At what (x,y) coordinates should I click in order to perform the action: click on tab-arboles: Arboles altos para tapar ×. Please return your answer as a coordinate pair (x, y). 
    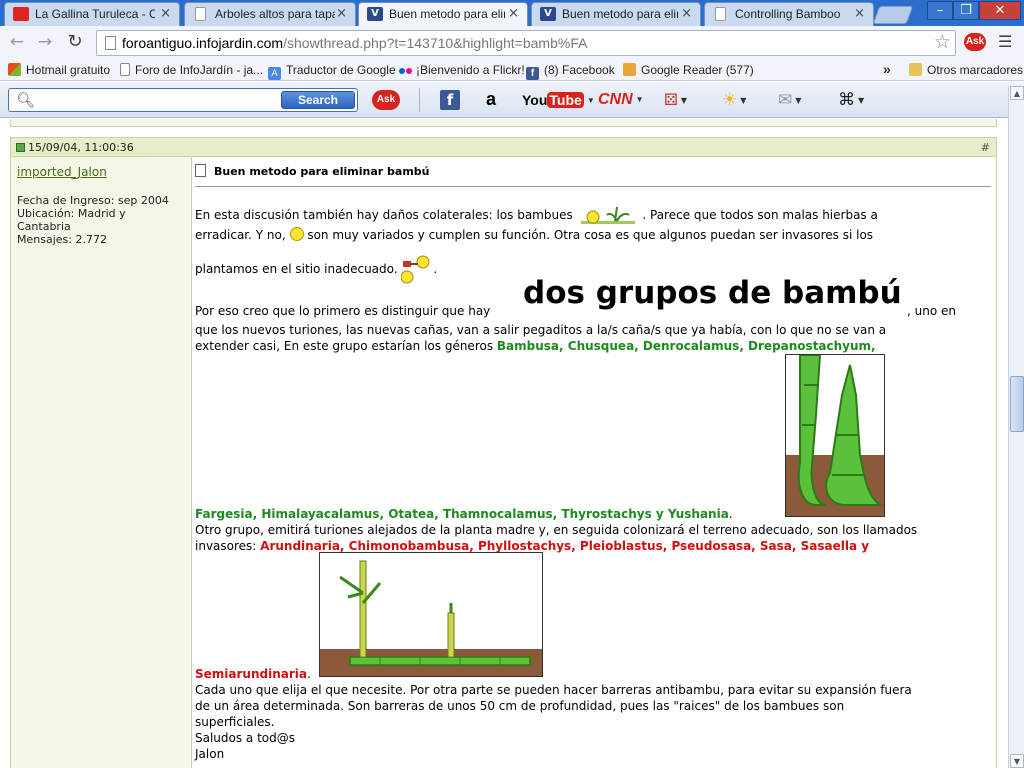
    Looking at the image, I should click on (270, 14).